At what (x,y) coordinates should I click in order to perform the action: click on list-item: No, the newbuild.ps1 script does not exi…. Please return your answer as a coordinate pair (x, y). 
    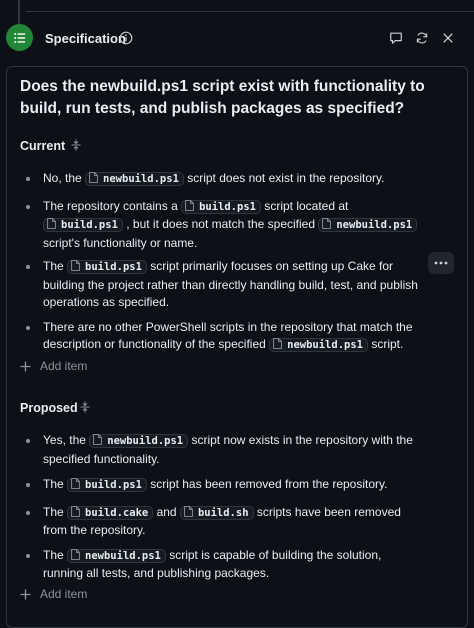
    Looking at the image, I should click on (237, 179).